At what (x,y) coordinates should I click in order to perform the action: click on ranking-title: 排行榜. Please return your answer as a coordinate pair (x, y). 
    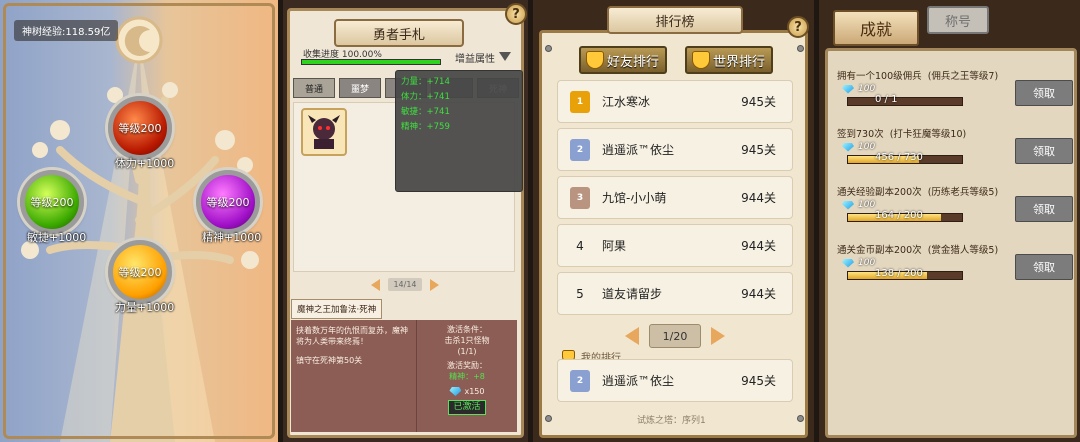
    Looking at the image, I should click on (675, 20).